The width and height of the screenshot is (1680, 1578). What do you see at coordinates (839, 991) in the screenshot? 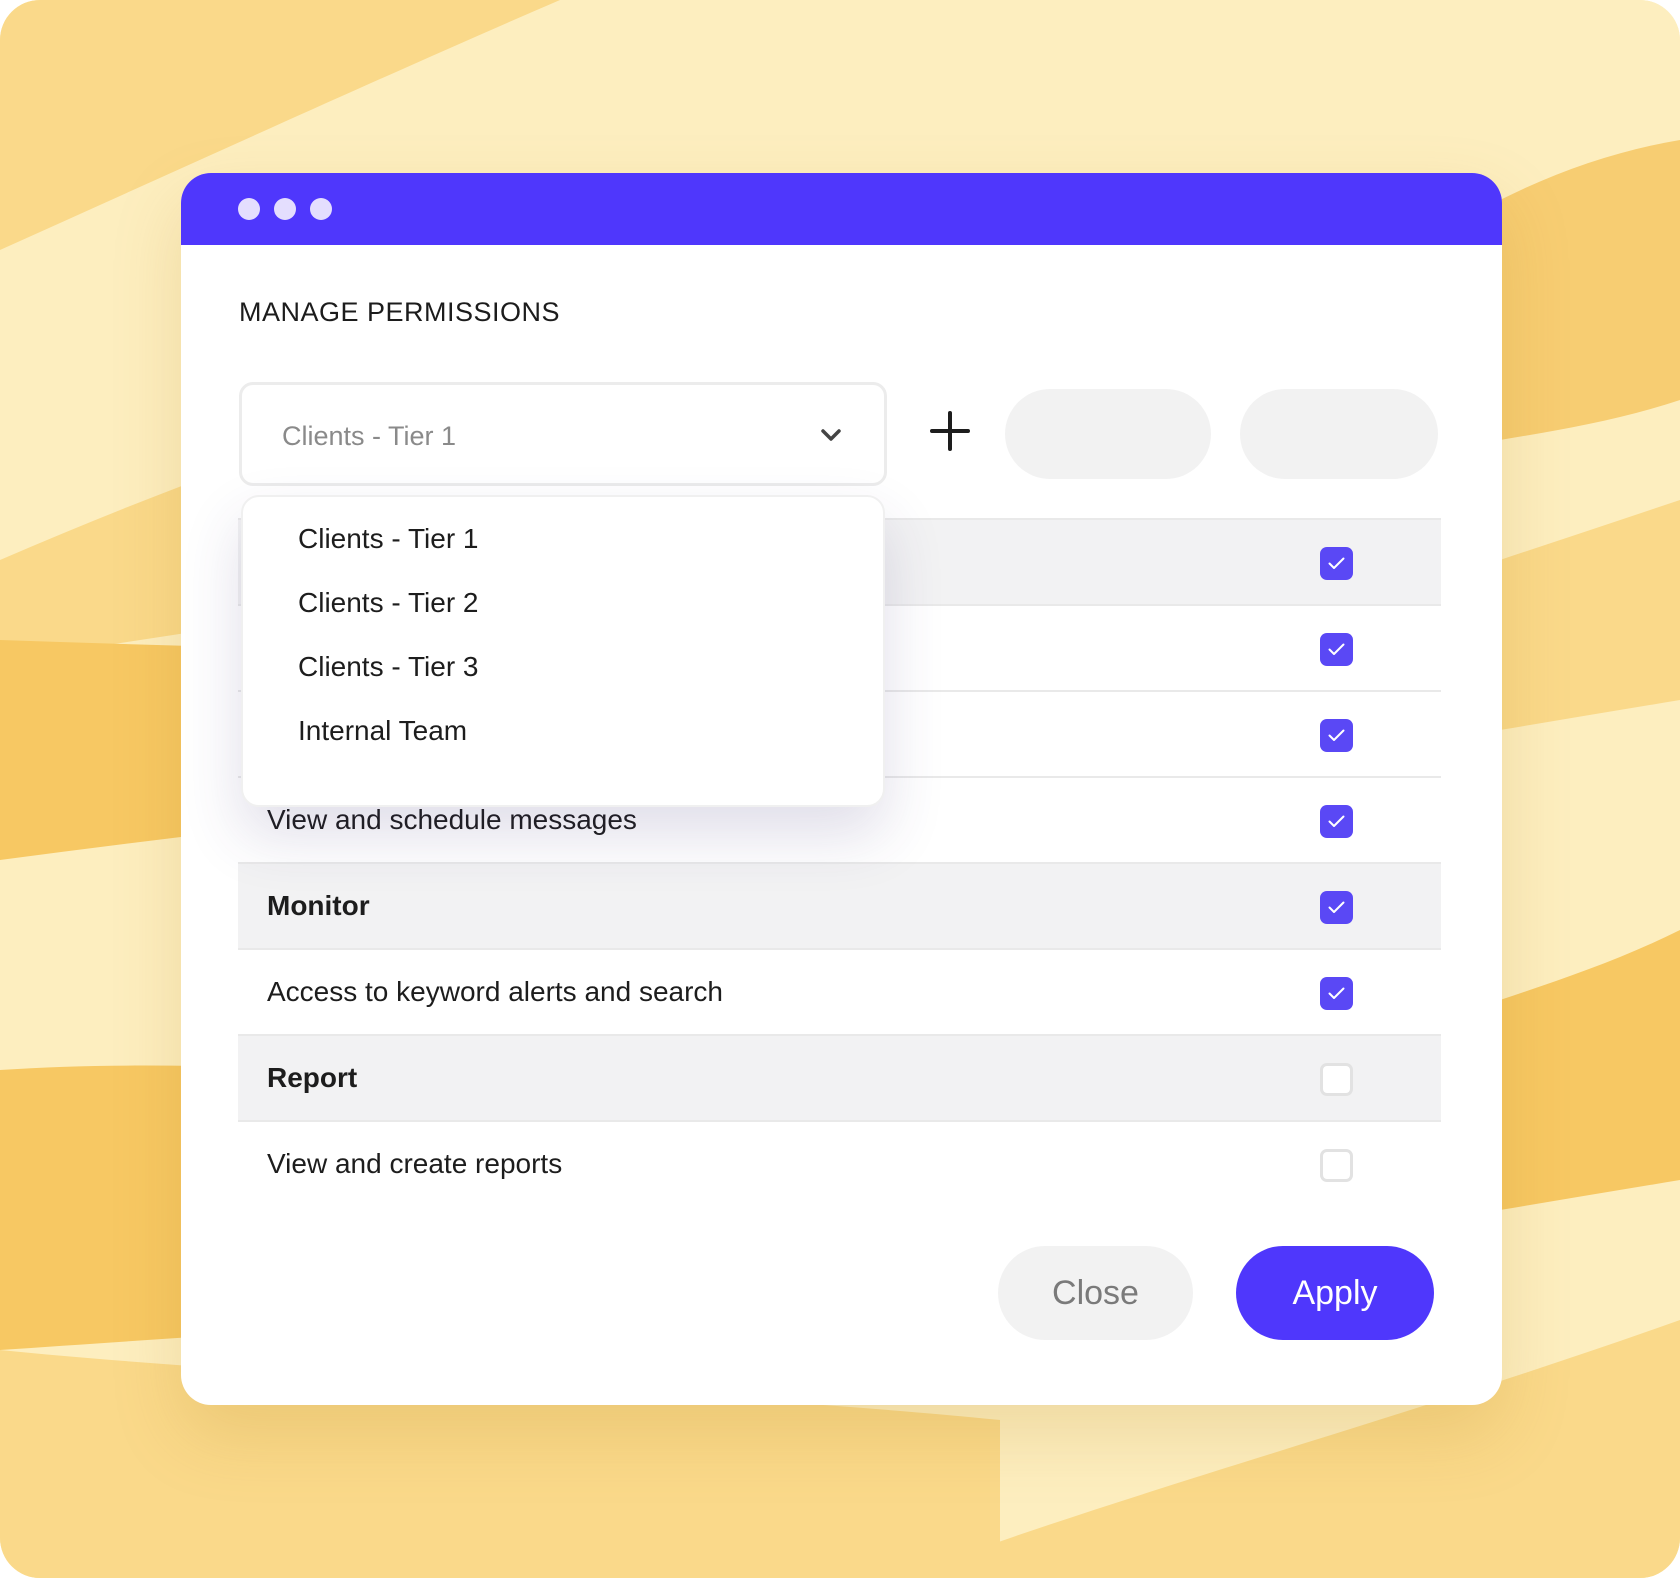
I see `permission-row: Access to keyword alerts and search` at bounding box center [839, 991].